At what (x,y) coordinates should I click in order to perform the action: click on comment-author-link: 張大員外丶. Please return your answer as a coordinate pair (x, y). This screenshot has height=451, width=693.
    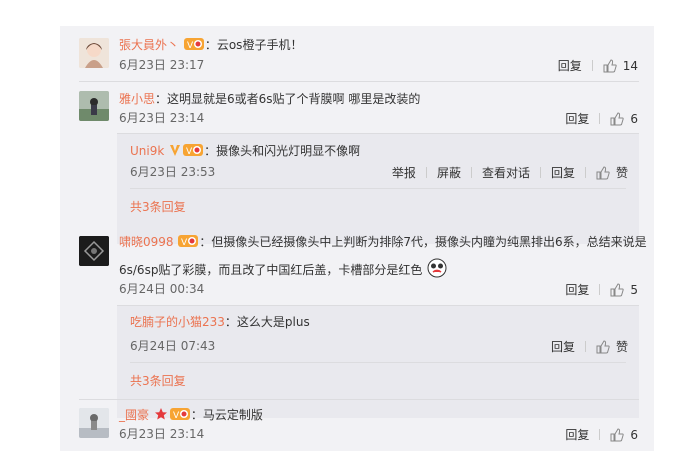
    Looking at the image, I should click on (149, 45).